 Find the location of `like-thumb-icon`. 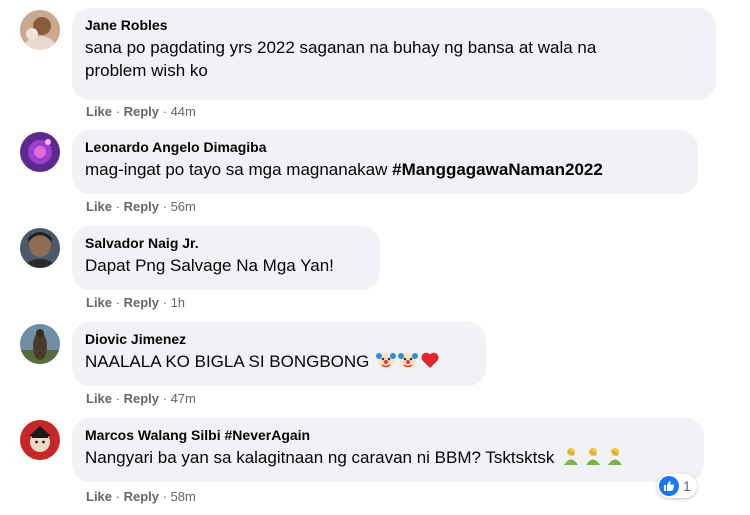

like-thumb-icon is located at coordinates (669, 486).